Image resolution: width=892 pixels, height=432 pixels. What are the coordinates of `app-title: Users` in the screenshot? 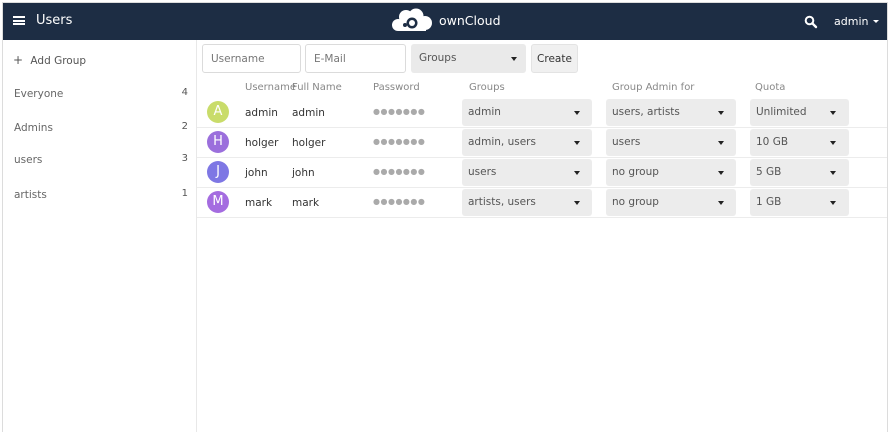 It's located at (54, 20).